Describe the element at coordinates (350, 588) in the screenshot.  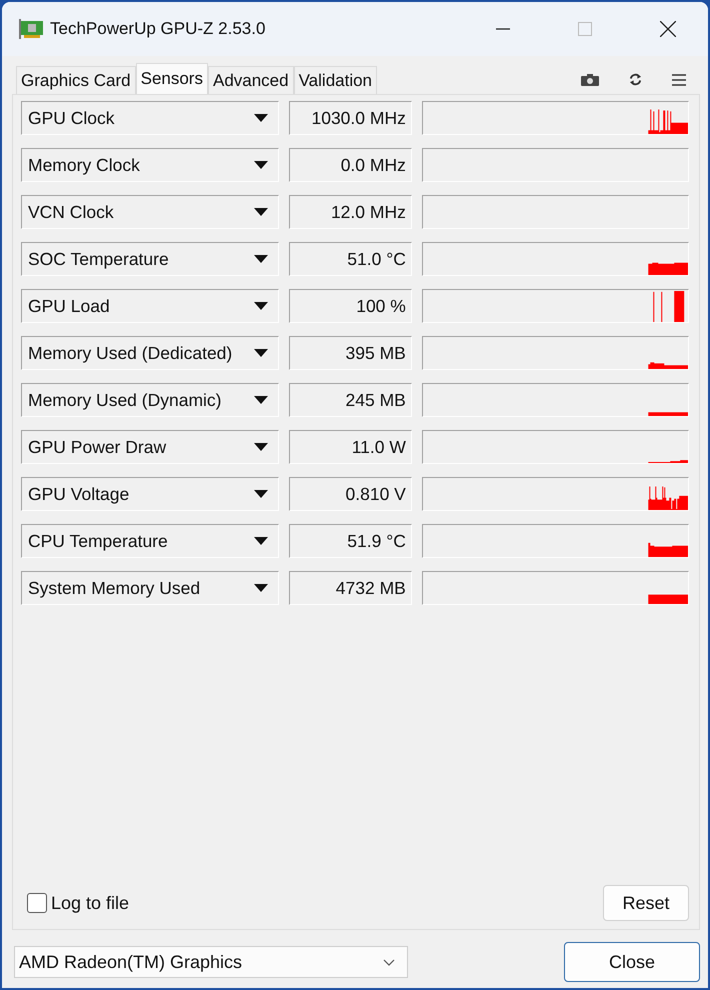
I see `sensor-value: 4732 MB` at that location.